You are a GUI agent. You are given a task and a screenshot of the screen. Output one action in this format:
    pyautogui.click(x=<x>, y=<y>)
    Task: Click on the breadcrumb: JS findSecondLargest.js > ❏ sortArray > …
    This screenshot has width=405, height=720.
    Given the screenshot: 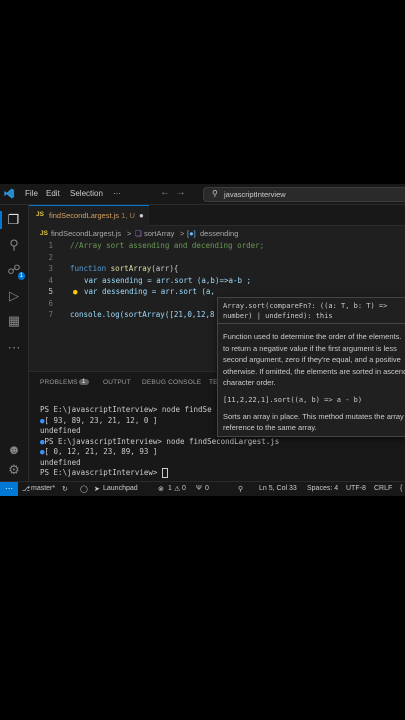 What is the action you would take?
    pyautogui.click(x=217, y=234)
    